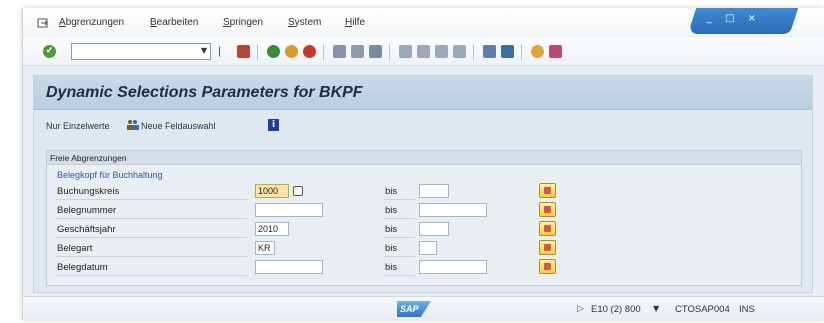 The image size is (824, 323). Describe the element at coordinates (423, 93) in the screenshot. I see `title-bar: Dynamic Selections Parameters for BKPF` at that location.